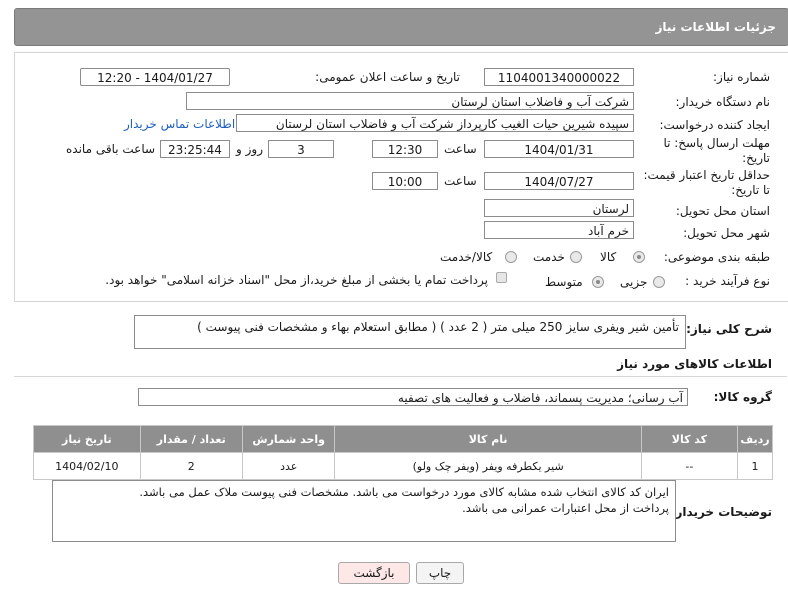  I want to click on category-option-service: خدمت, so click(549, 257).